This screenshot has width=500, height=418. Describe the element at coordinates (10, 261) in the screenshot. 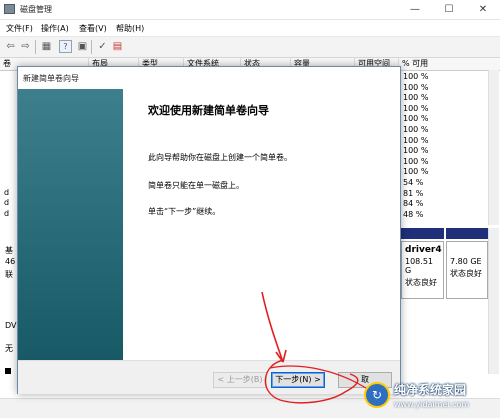

I see `disk-label-fragment: 46` at that location.